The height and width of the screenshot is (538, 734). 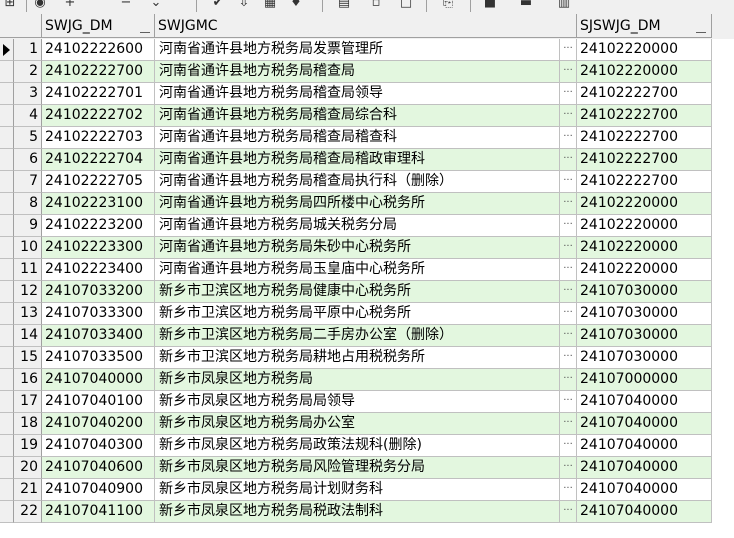 What do you see at coordinates (98, 380) in the screenshot?
I see `cell-swjg-dm: 24107040000` at bounding box center [98, 380].